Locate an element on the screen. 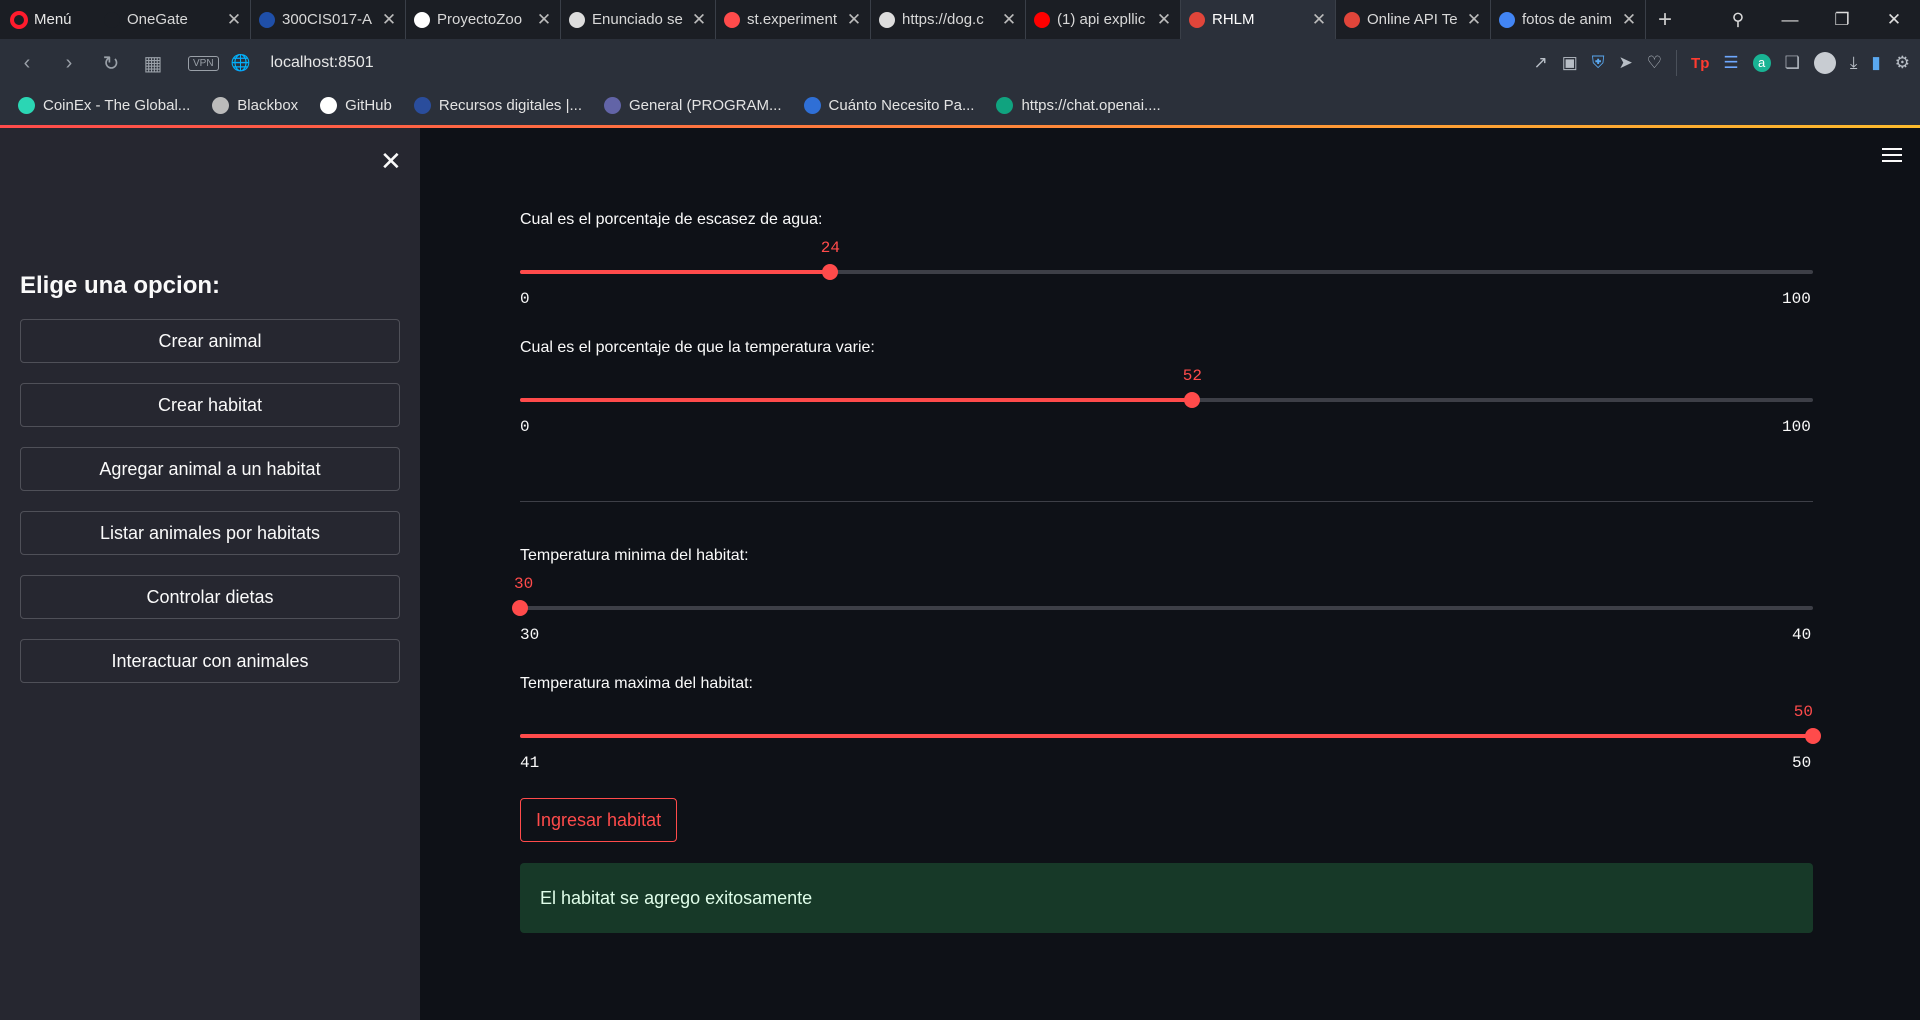 This screenshot has width=1920, height=1020. ingresar-habitat-button: Ingresar habitat is located at coordinates (599, 820).